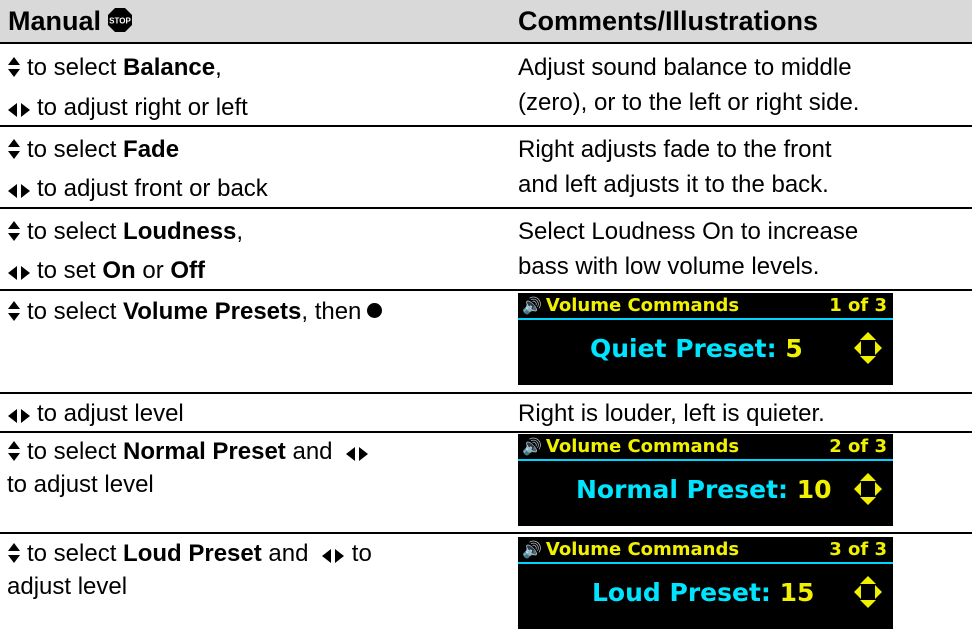 The image size is (972, 633). Describe the element at coordinates (858, 549) in the screenshot. I see `screen-page: 3 of 3` at that location.